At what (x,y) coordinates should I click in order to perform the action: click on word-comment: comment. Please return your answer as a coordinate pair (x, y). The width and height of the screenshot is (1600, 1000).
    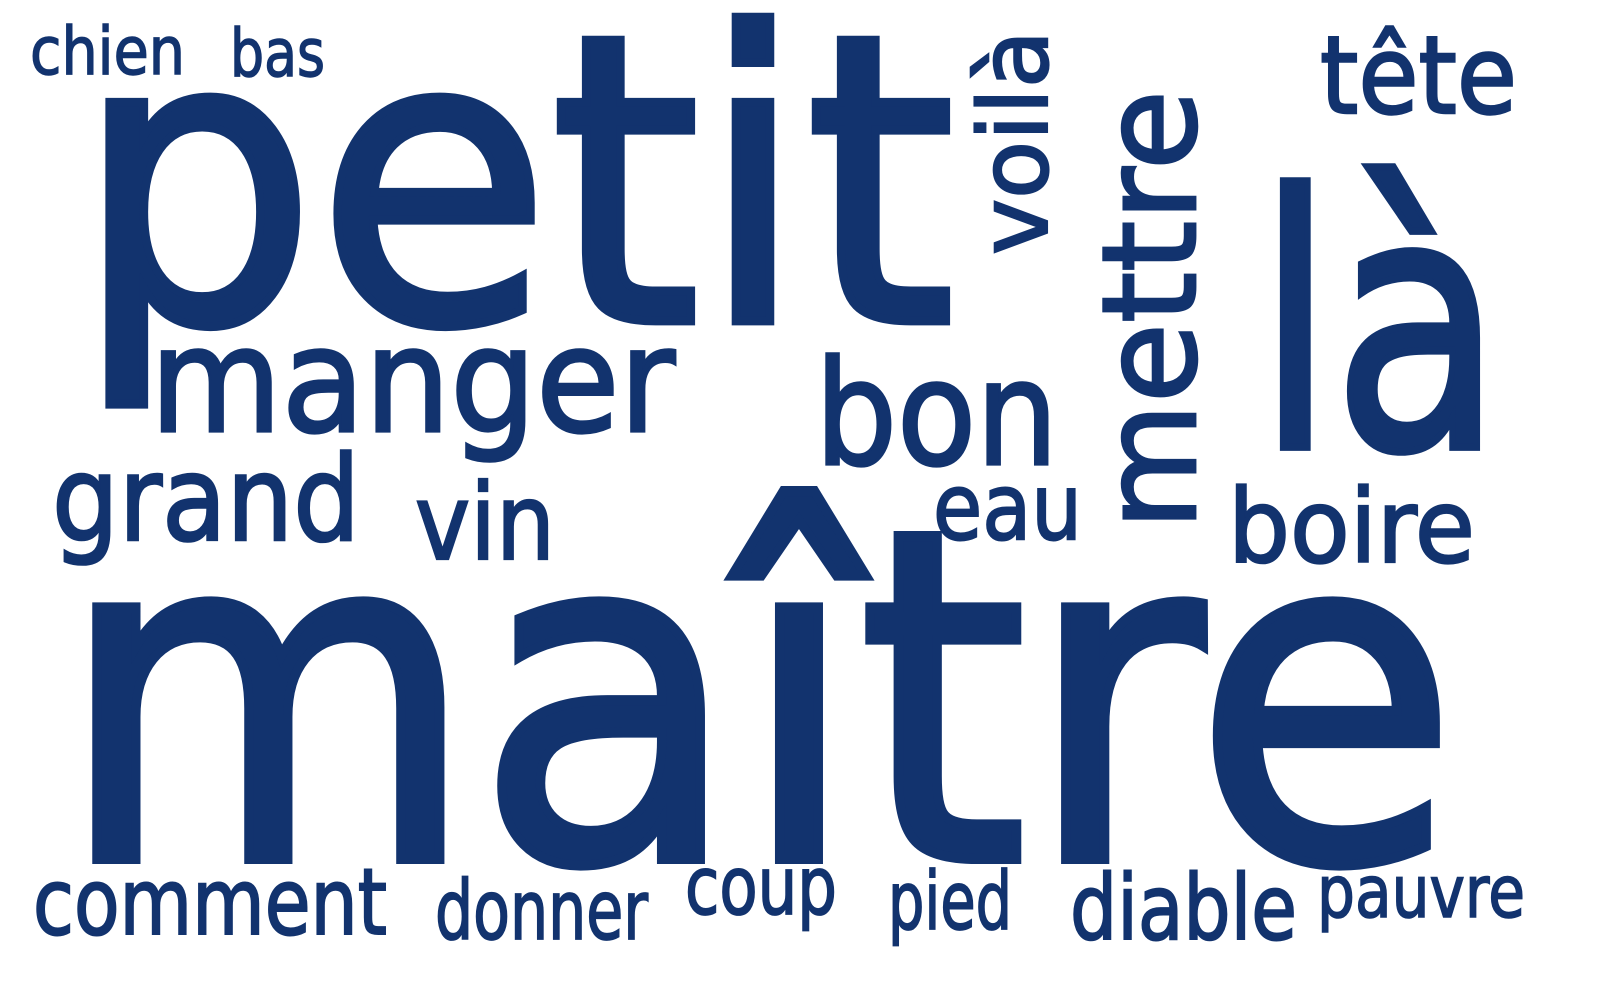
    Looking at the image, I should click on (210, 903).